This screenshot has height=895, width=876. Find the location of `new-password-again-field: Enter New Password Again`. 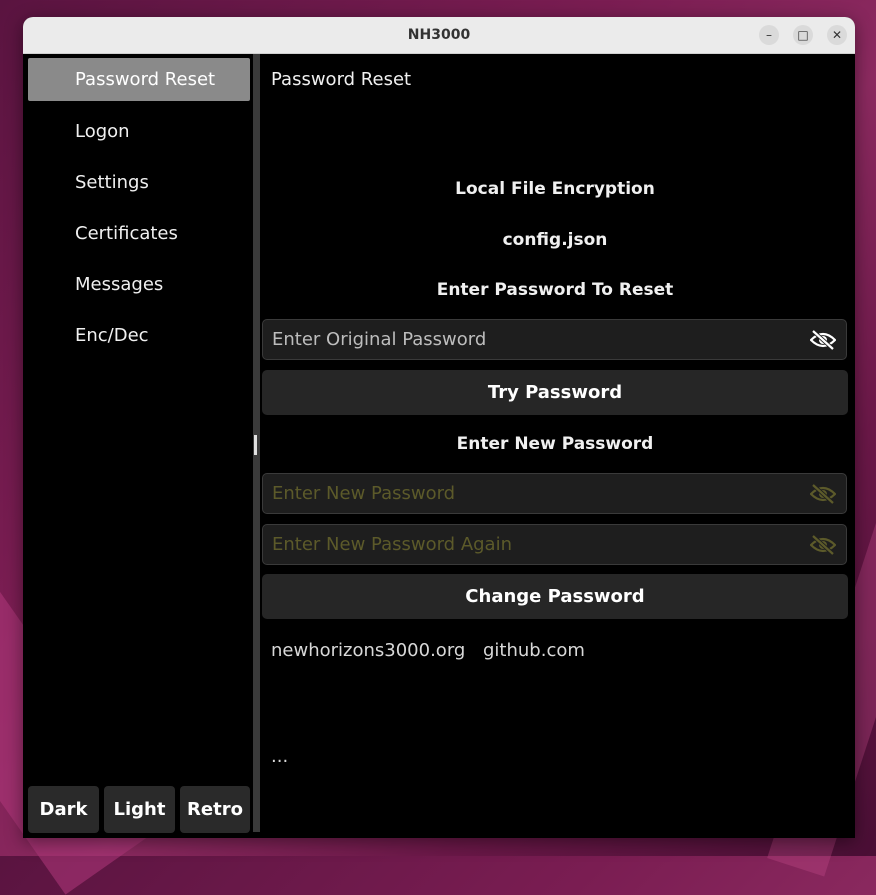

new-password-again-field: Enter New Password Again is located at coordinates (554, 544).